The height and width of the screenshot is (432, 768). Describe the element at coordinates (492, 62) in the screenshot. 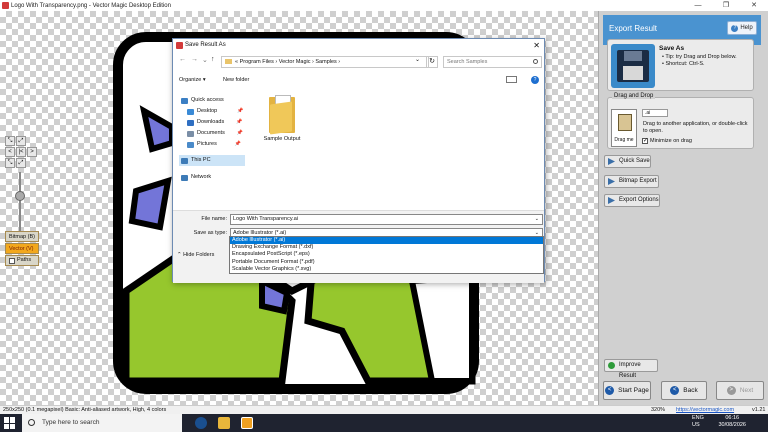

I see `folder-search-input: Search Samples` at that location.